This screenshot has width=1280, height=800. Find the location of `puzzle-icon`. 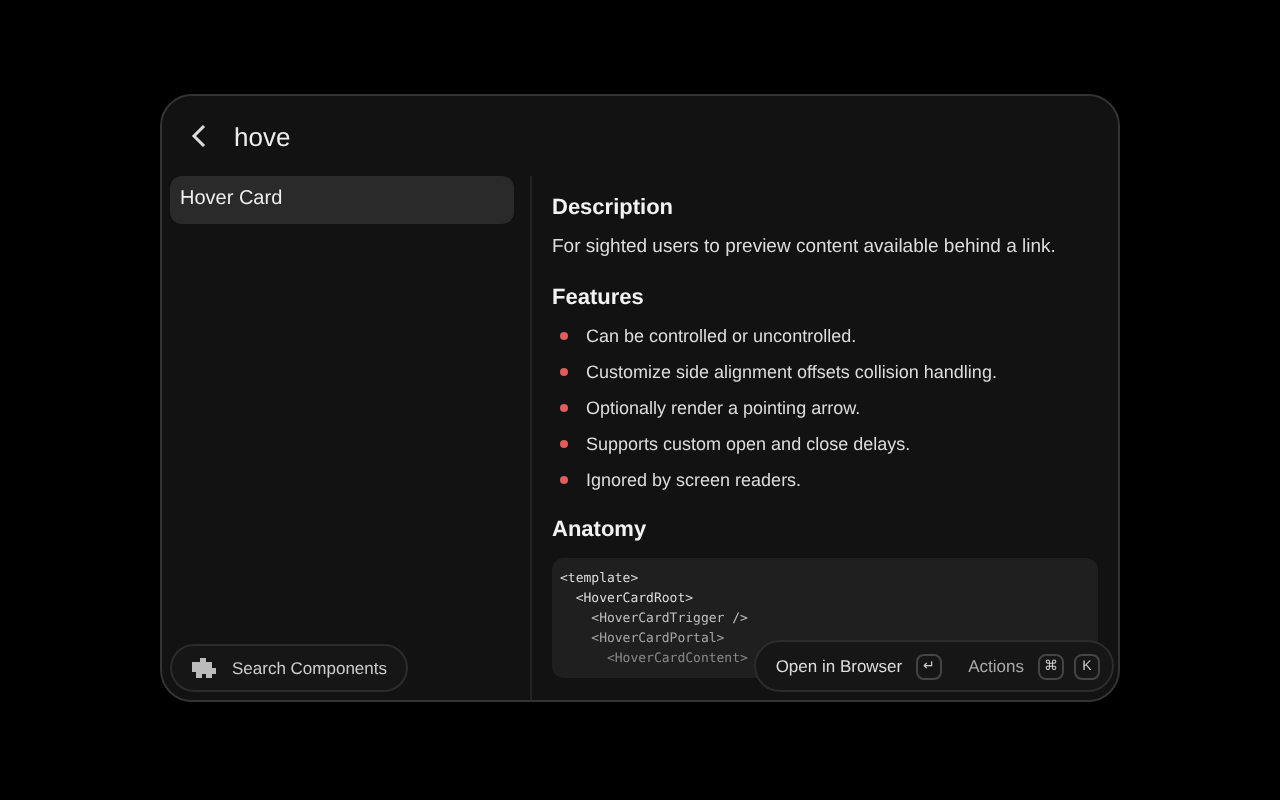

puzzle-icon is located at coordinates (204, 668).